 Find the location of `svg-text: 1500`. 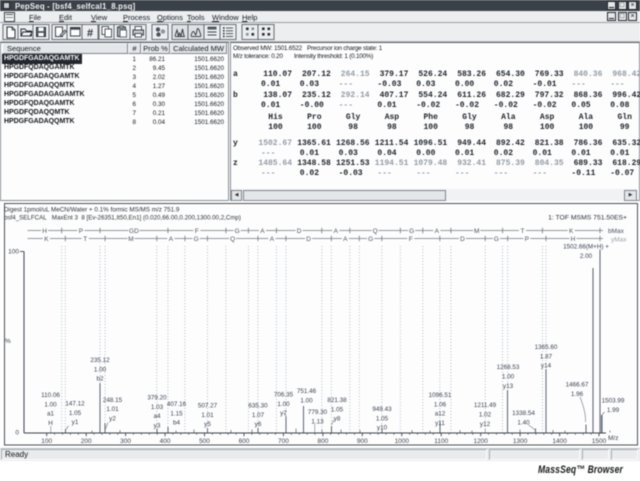

svg-text: 1500 is located at coordinates (599, 441).